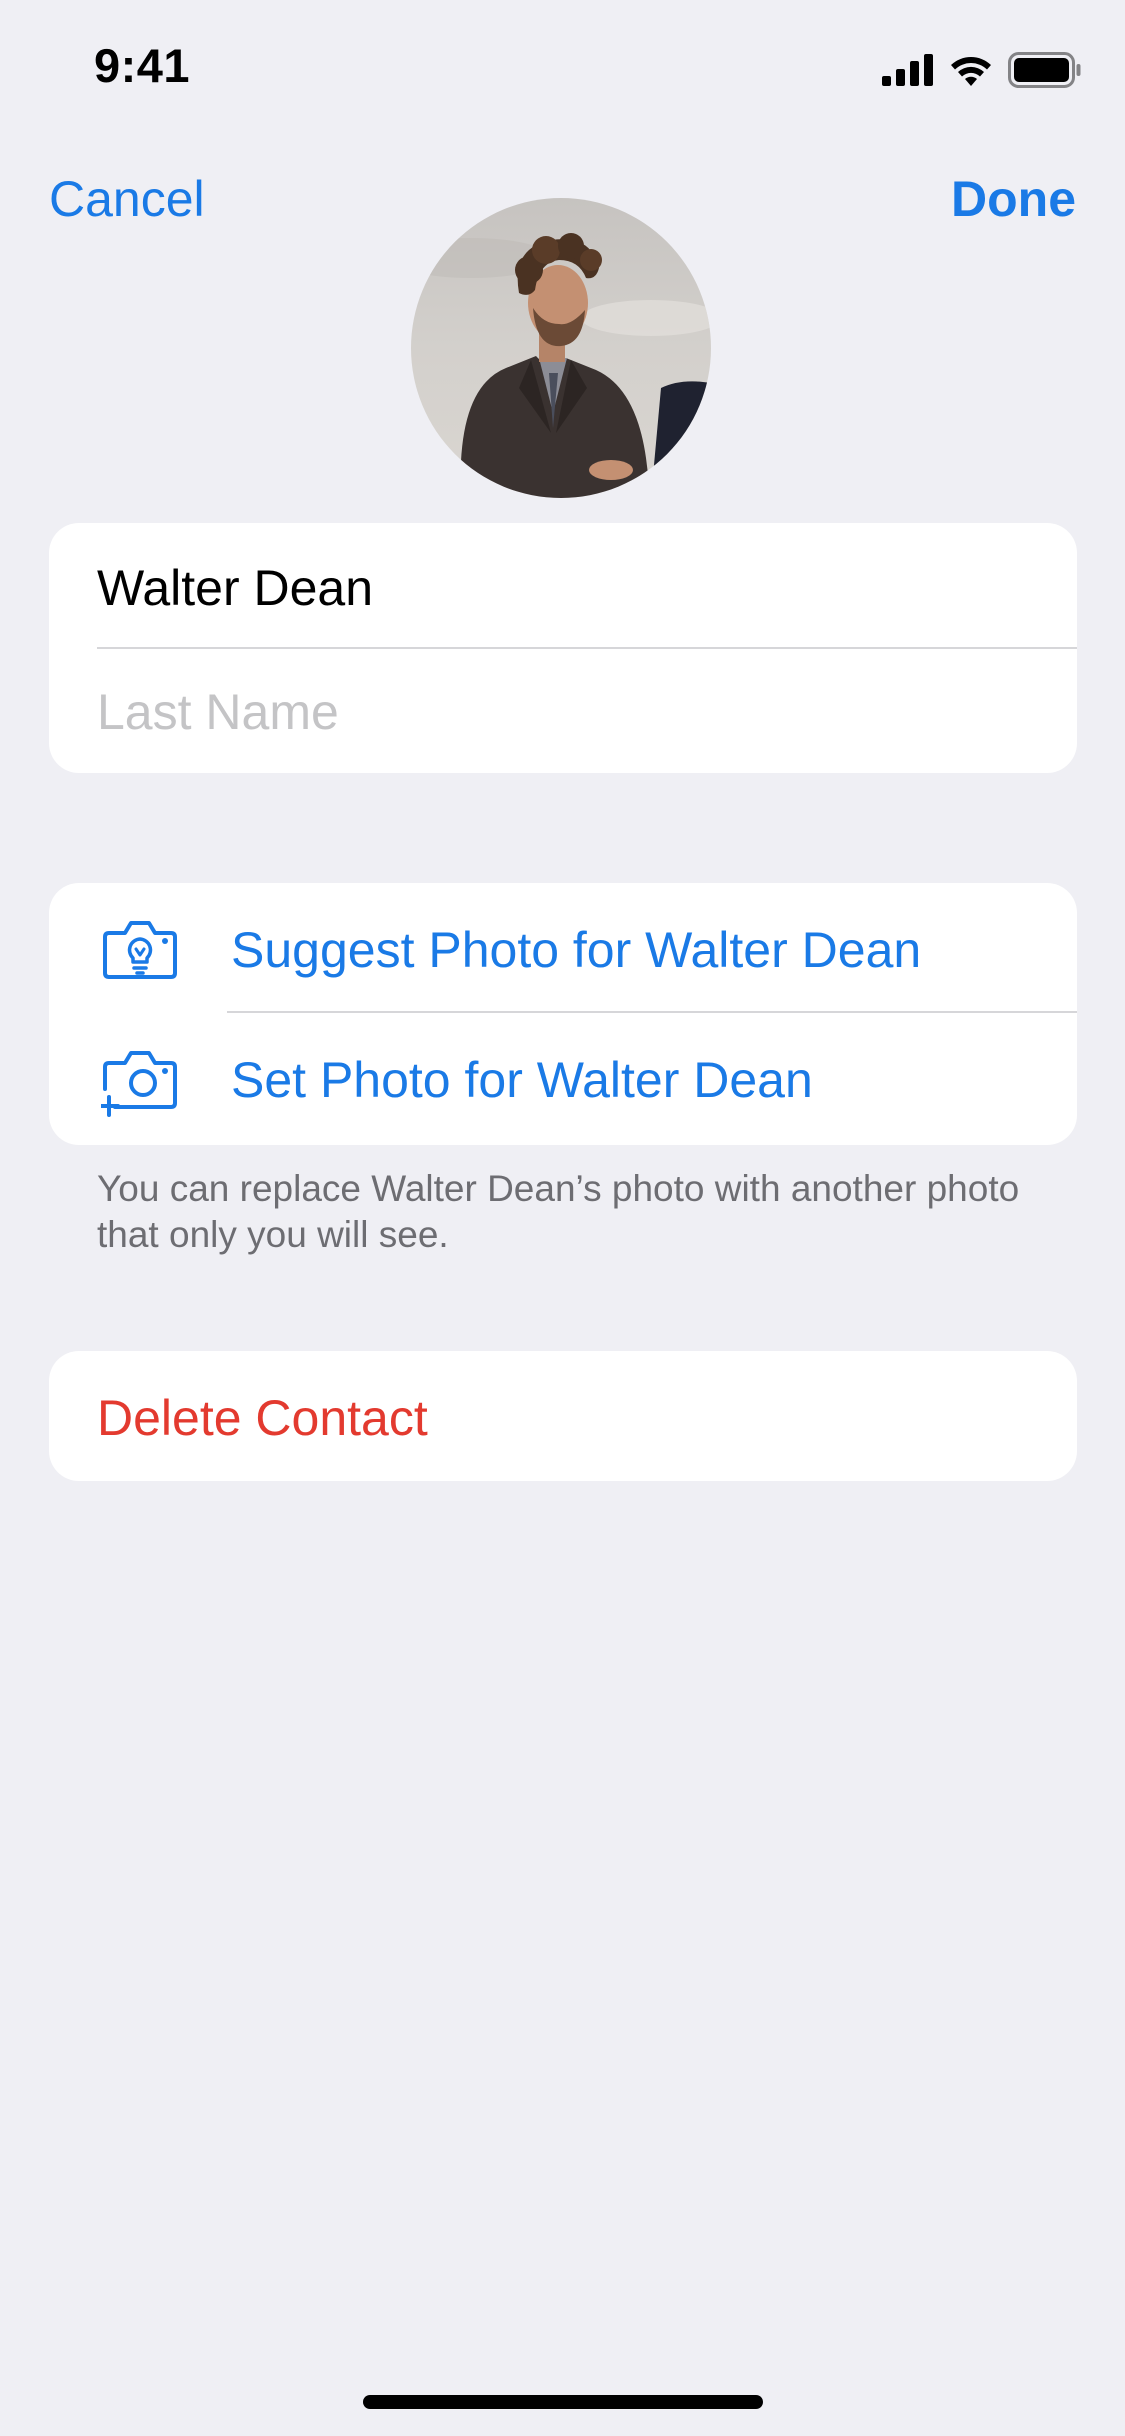 The width and height of the screenshot is (1125, 2436). Describe the element at coordinates (563, 1416) in the screenshot. I see `delete-contact-card: Delete Contact` at that location.